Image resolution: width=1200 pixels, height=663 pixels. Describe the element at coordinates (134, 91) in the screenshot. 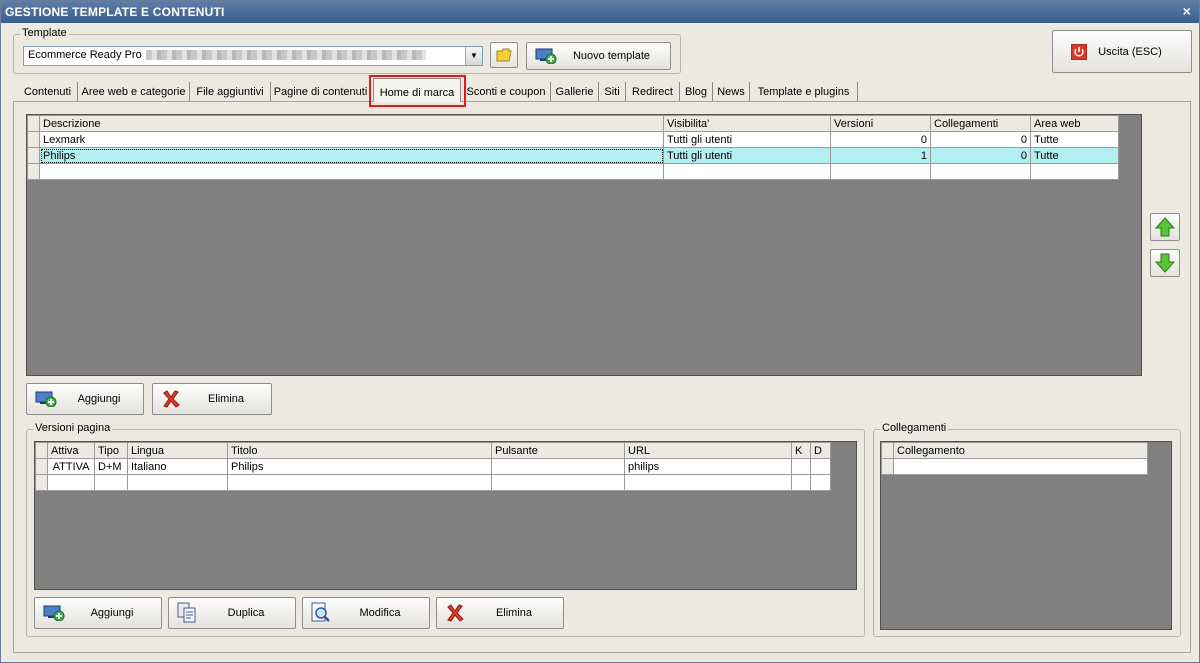

I see `tab-aree-web: Aree web e categorie` at that location.